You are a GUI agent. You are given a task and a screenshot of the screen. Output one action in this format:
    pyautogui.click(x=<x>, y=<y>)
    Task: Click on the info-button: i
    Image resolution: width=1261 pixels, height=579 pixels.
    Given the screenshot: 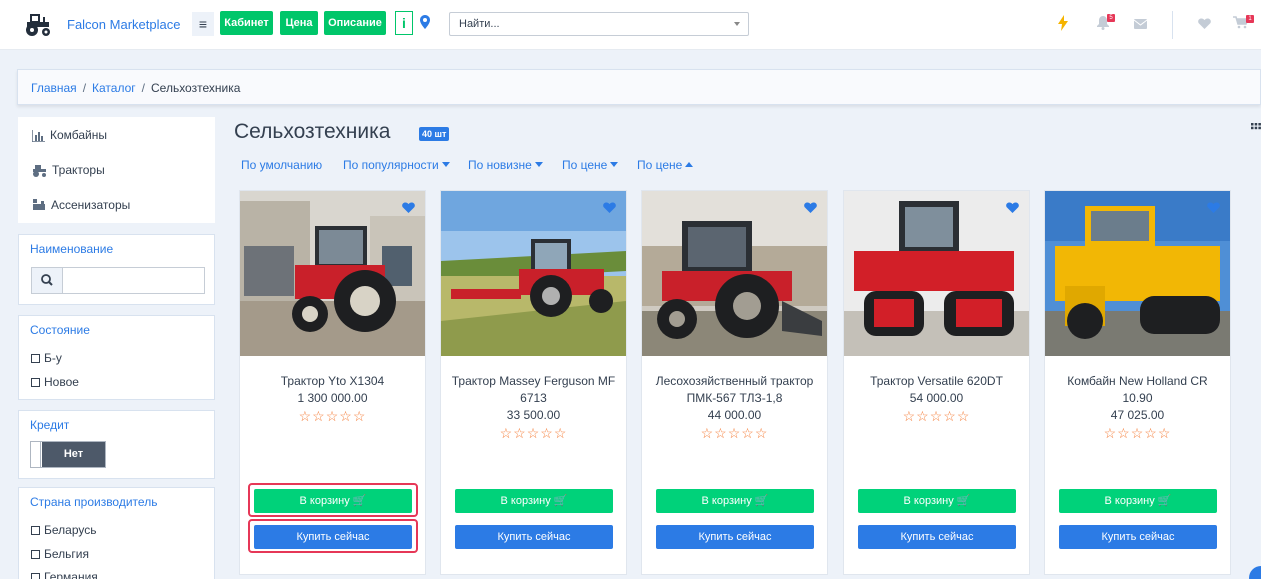 What is the action you would take?
    pyautogui.click(x=404, y=23)
    